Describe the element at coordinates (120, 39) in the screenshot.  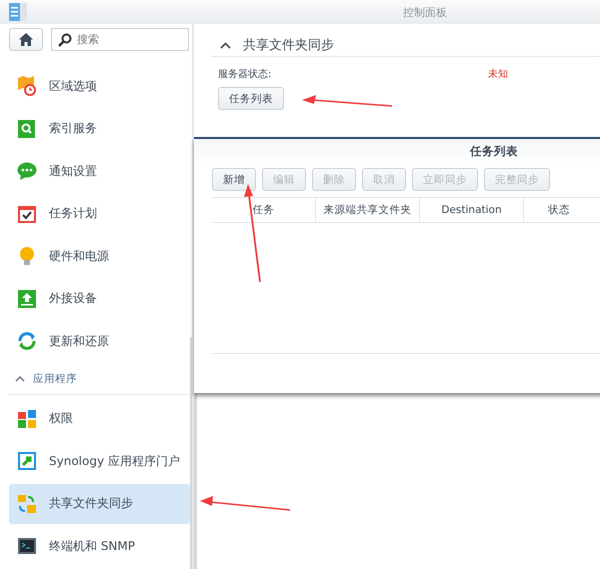
I see `search-field: 搜索` at that location.